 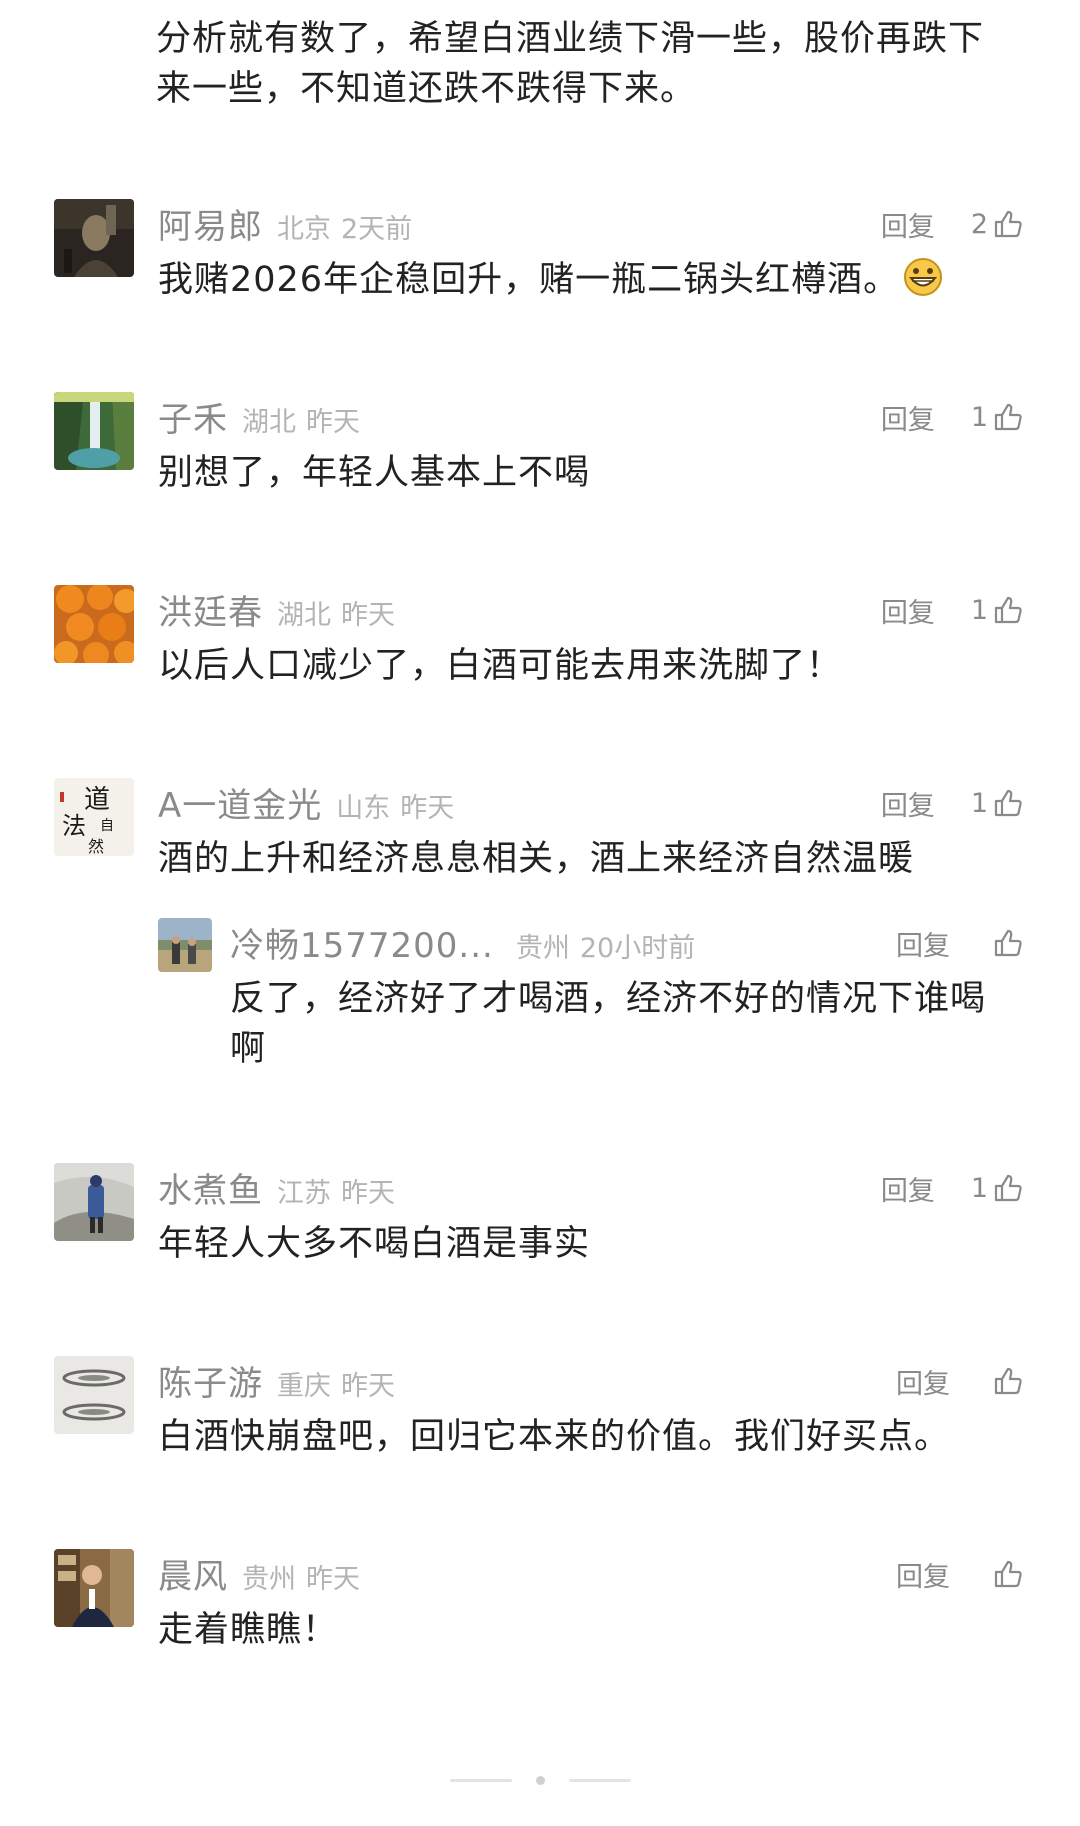 I want to click on username: 子禾, so click(x=193, y=416).